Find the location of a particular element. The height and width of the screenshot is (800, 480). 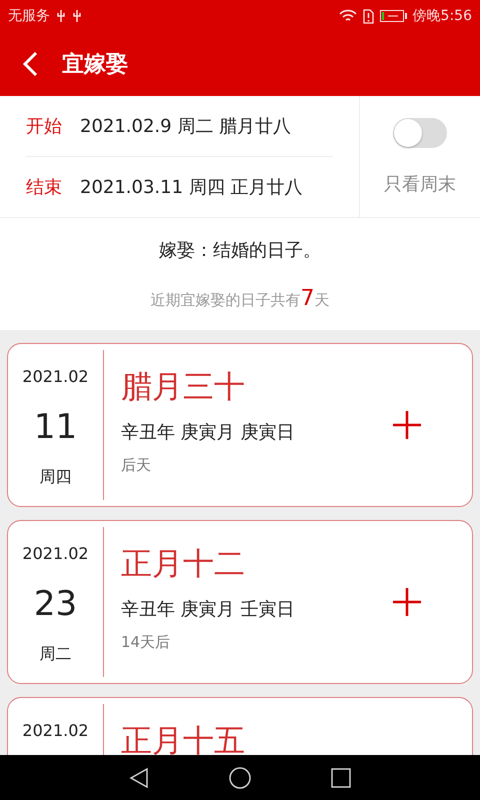

battery-icon is located at coordinates (393, 16).